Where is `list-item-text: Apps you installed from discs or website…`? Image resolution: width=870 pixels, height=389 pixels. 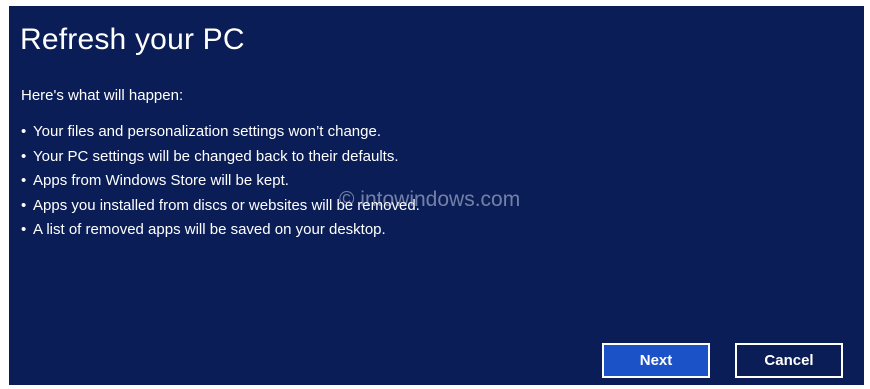
list-item-text: Apps you installed from discs or website… is located at coordinates (226, 205).